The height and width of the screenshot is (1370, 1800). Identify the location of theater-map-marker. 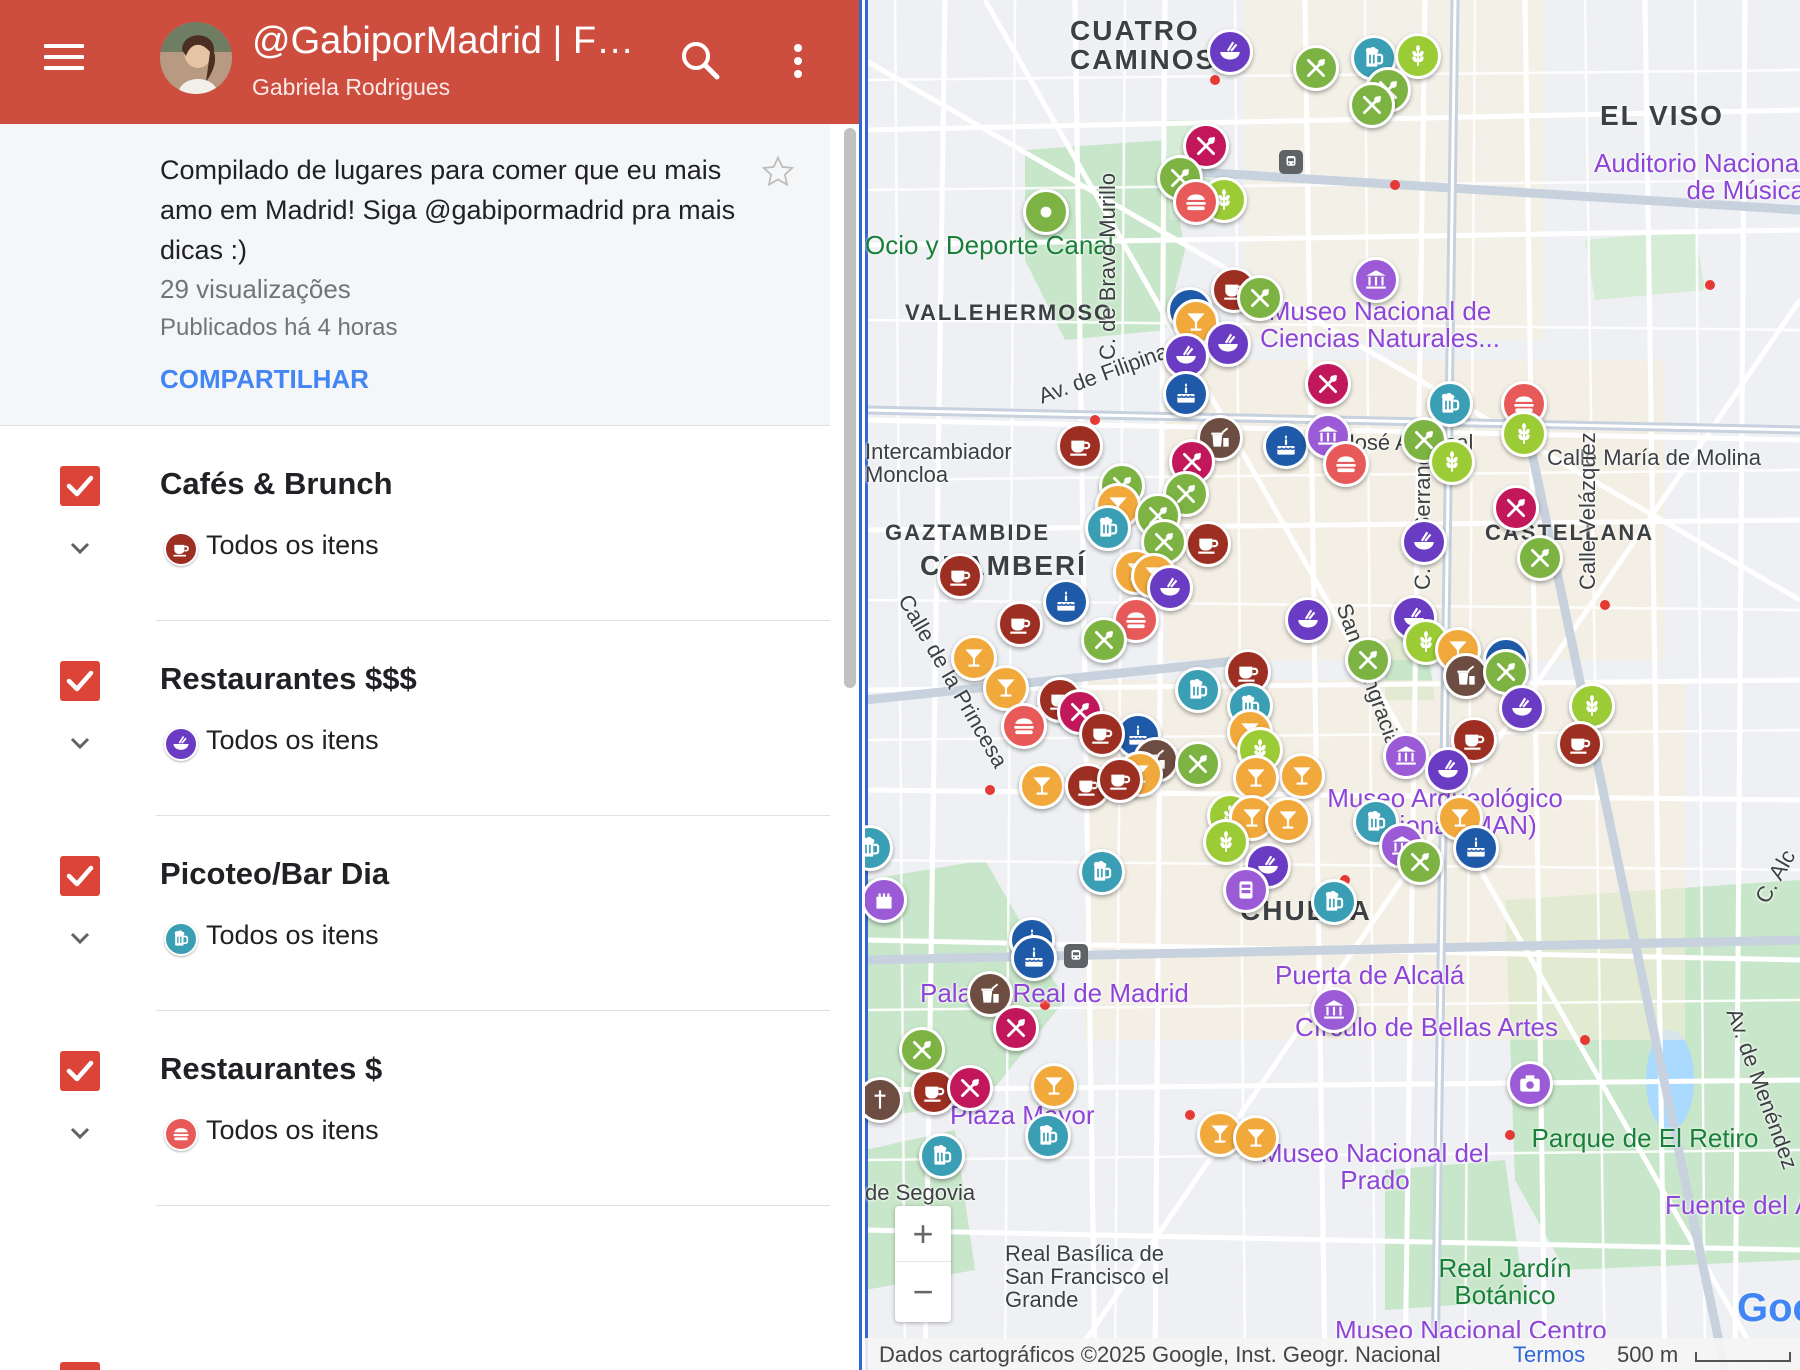
(1246, 890).